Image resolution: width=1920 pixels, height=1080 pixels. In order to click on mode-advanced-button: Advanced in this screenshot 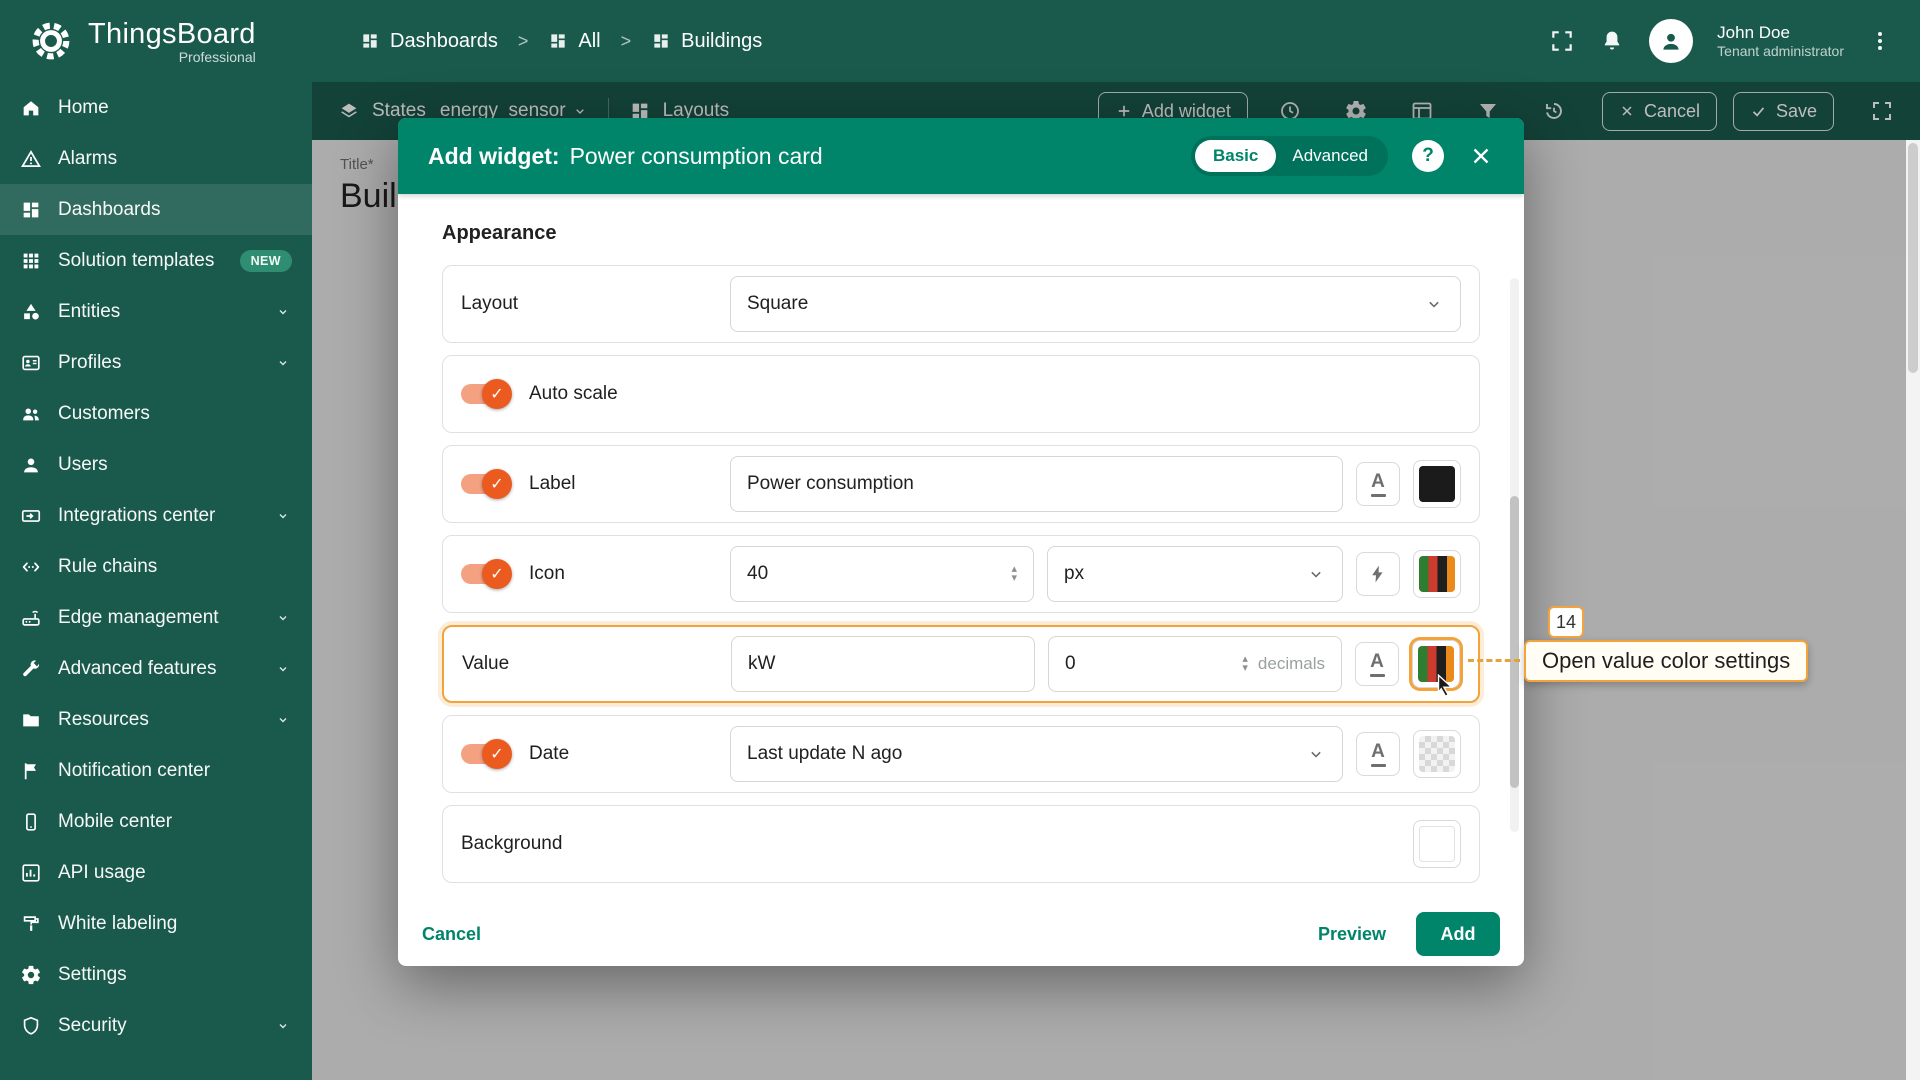, I will do `click(1330, 156)`.